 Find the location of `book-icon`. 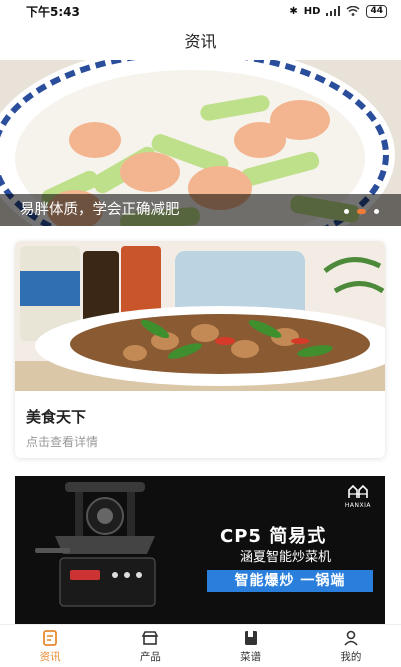

book-icon is located at coordinates (250, 637).